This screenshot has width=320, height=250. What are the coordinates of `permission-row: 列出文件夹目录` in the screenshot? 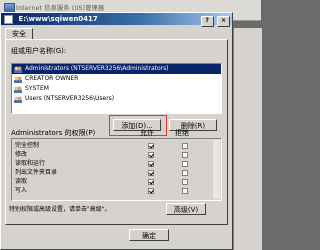 It's located at (116, 173).